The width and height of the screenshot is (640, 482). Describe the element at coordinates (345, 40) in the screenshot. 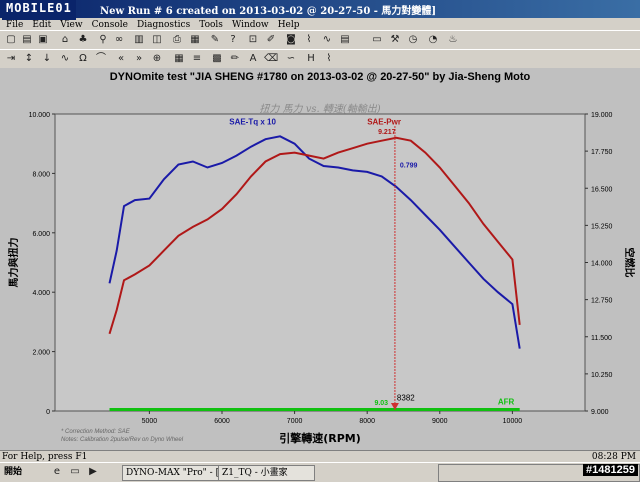

I see `chart-icon: ▤` at that location.